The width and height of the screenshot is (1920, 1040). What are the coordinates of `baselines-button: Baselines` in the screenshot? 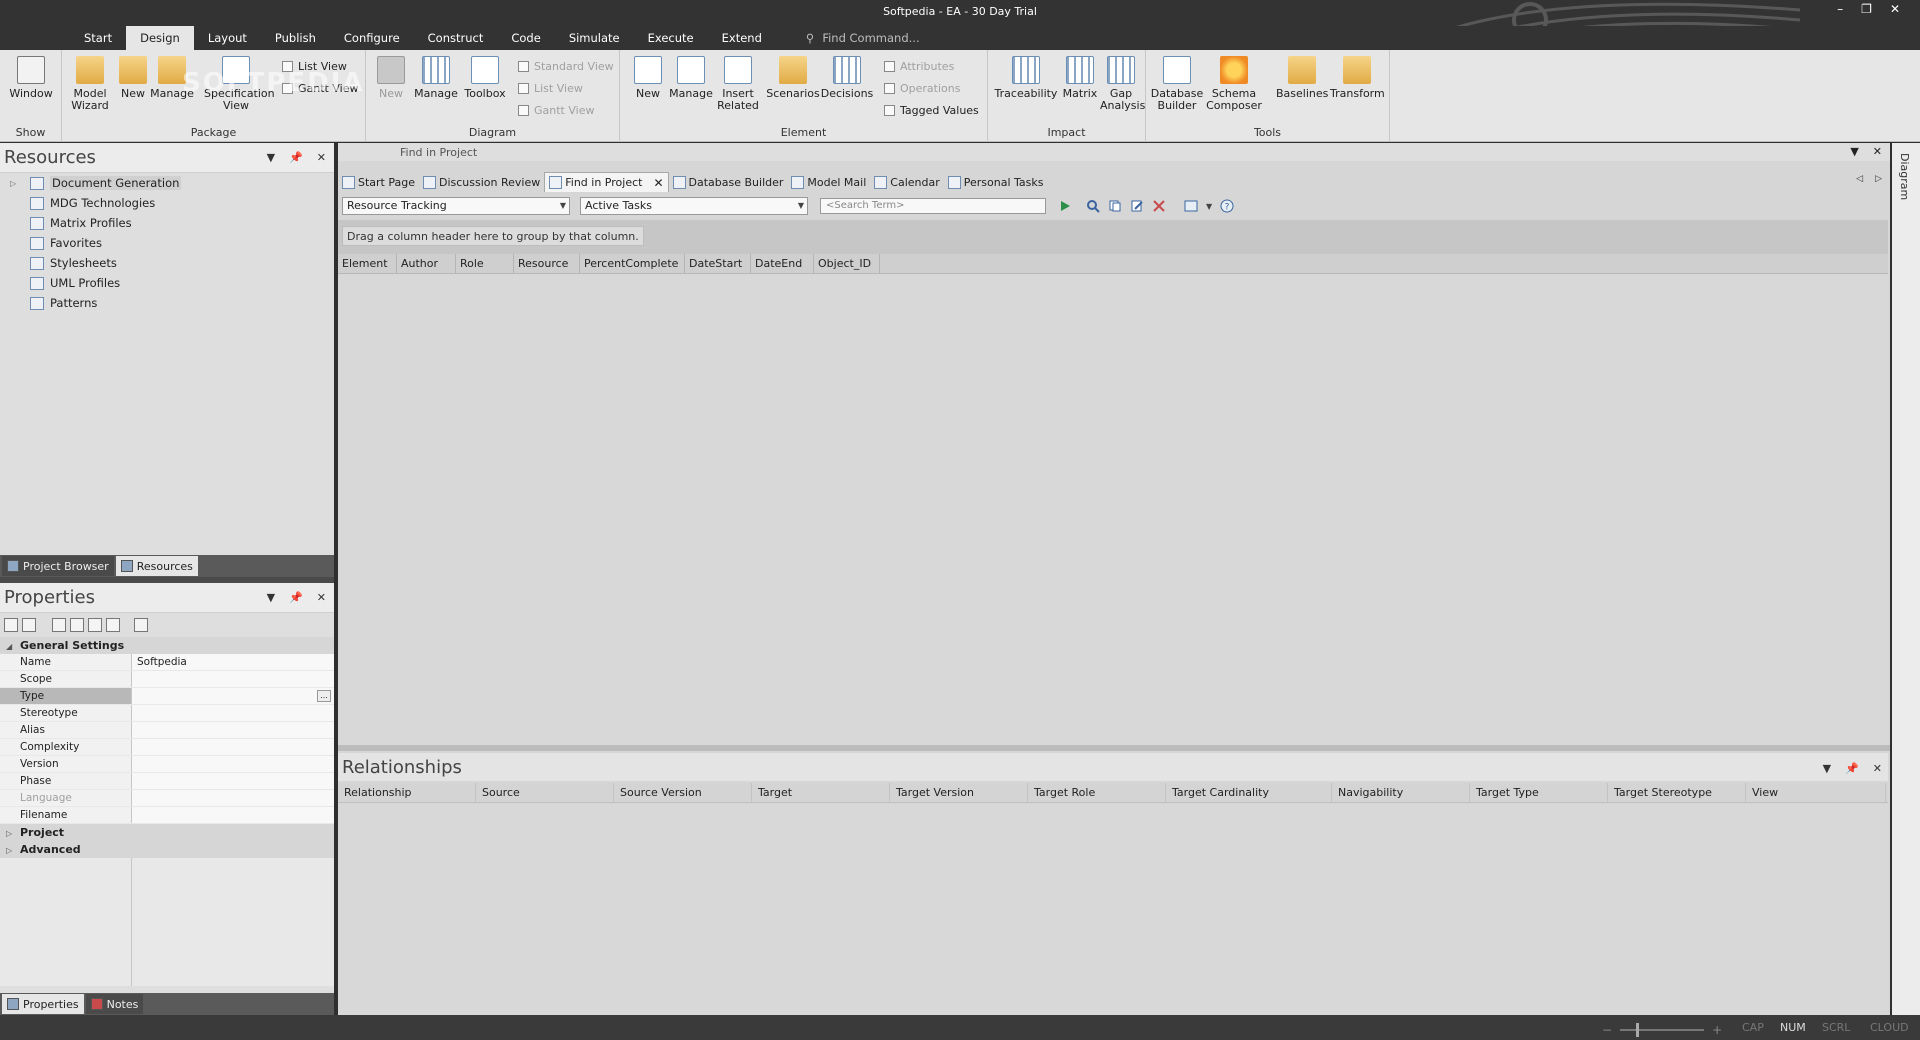 It's located at (1302, 78).